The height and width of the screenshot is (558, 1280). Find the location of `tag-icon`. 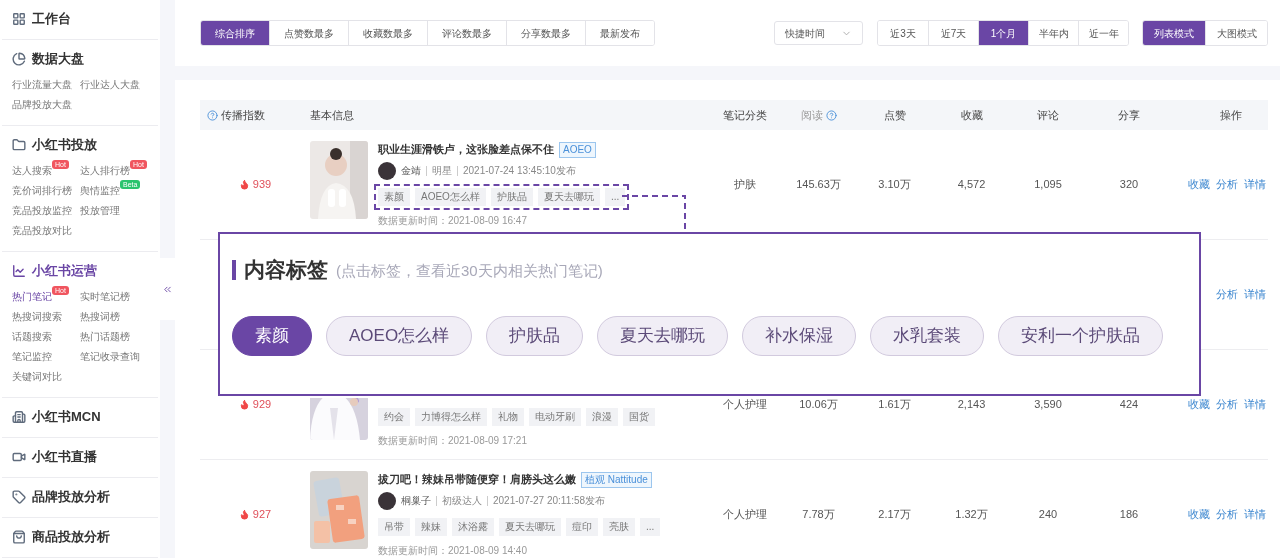

tag-icon is located at coordinates (19, 497).